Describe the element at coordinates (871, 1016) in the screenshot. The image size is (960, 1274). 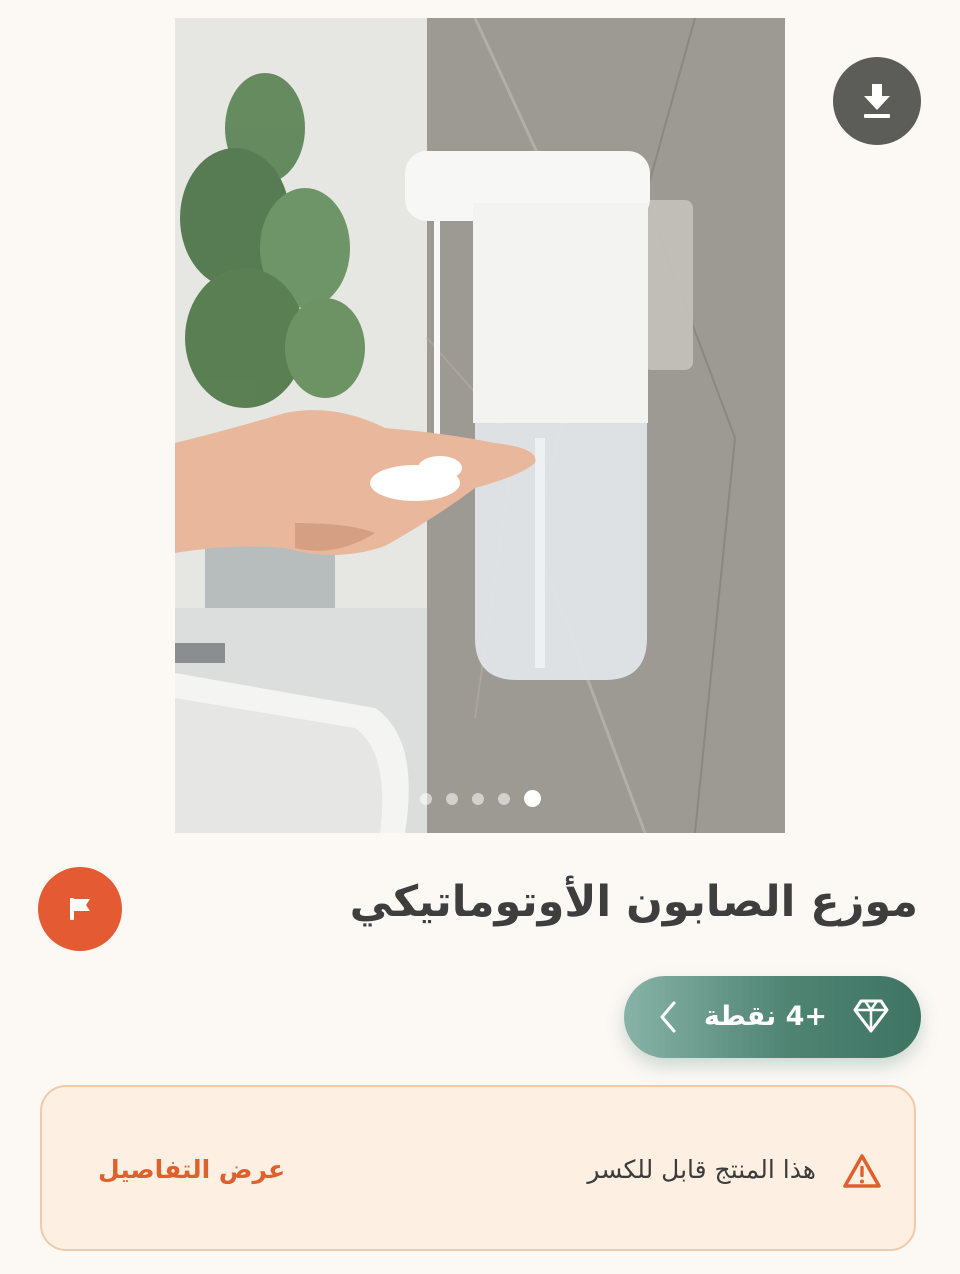
I see `diamond-icon` at that location.